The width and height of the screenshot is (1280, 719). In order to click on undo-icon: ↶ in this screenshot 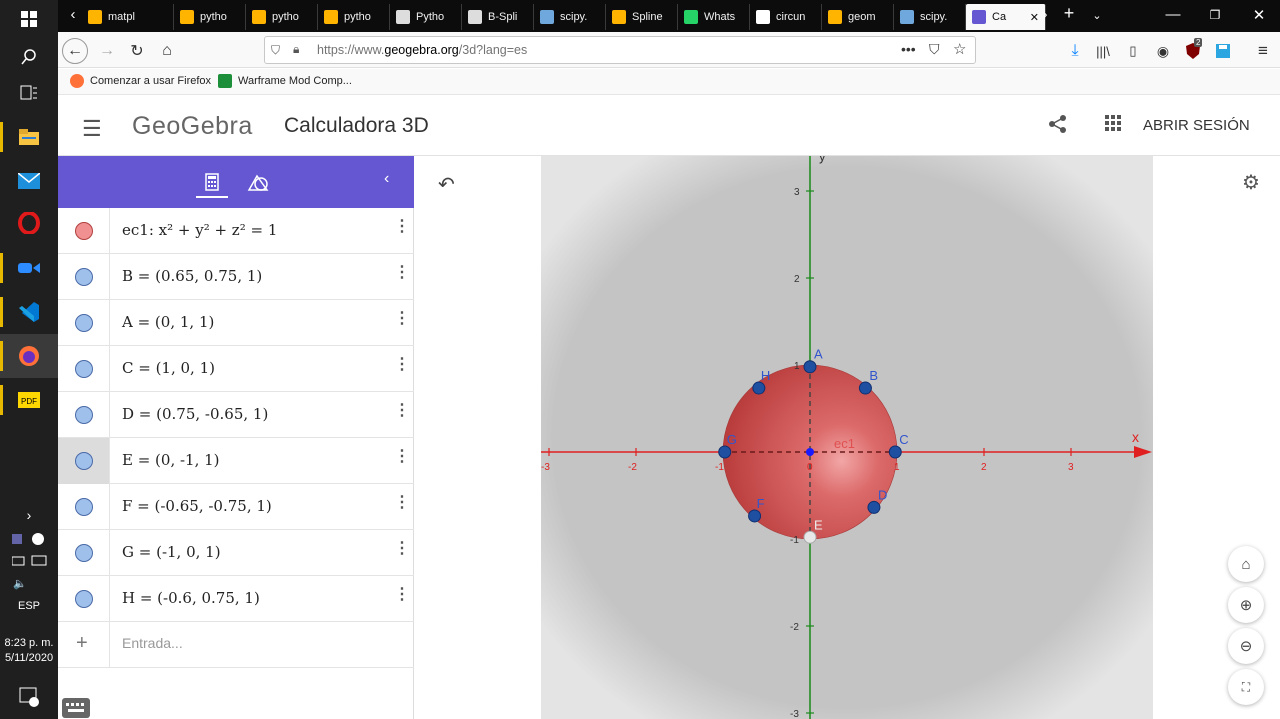, I will do `click(446, 184)`.